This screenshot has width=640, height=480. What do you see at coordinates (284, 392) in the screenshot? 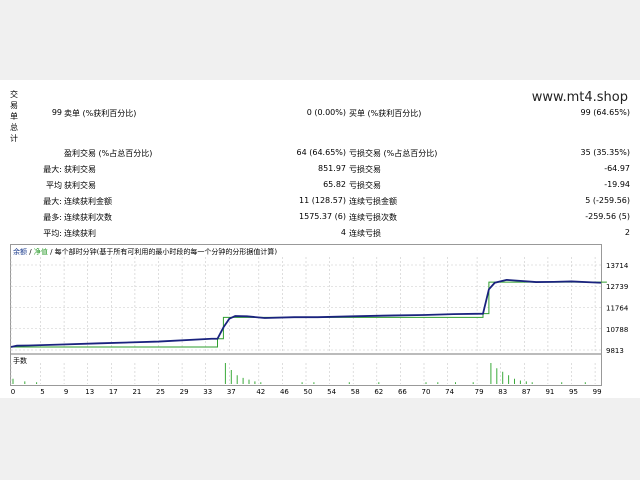
I see `x-tick-label: 46` at bounding box center [284, 392].